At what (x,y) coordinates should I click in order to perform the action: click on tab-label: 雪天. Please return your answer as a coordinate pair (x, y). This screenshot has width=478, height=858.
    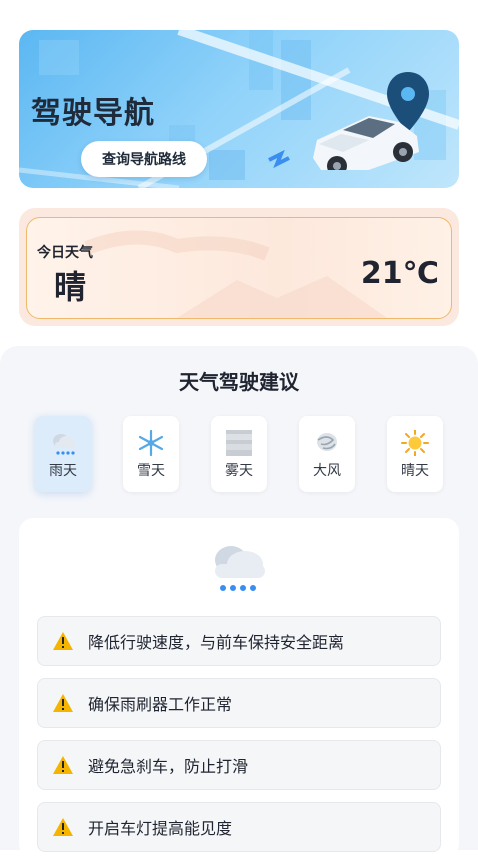
    Looking at the image, I should click on (151, 471).